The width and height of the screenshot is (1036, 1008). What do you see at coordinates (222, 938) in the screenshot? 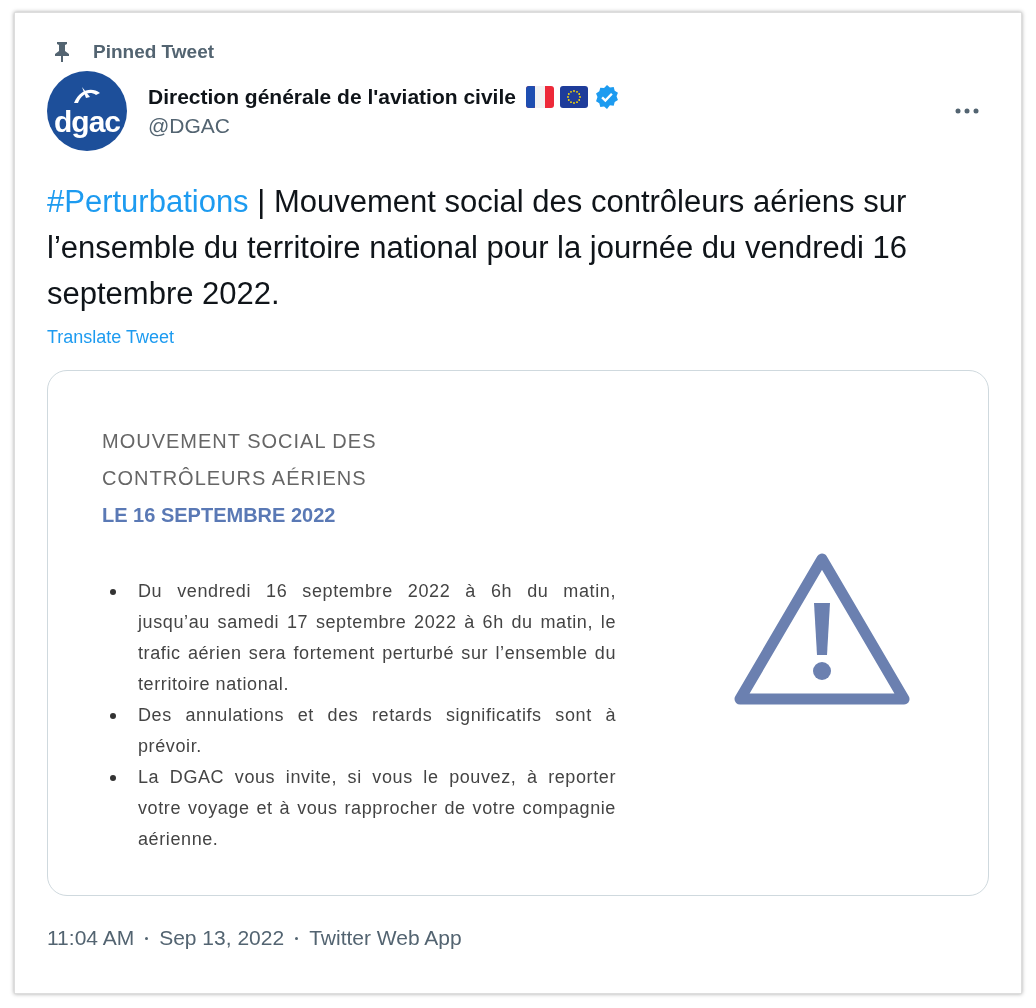
I see `tweet-date: Sep 13, 2022` at bounding box center [222, 938].